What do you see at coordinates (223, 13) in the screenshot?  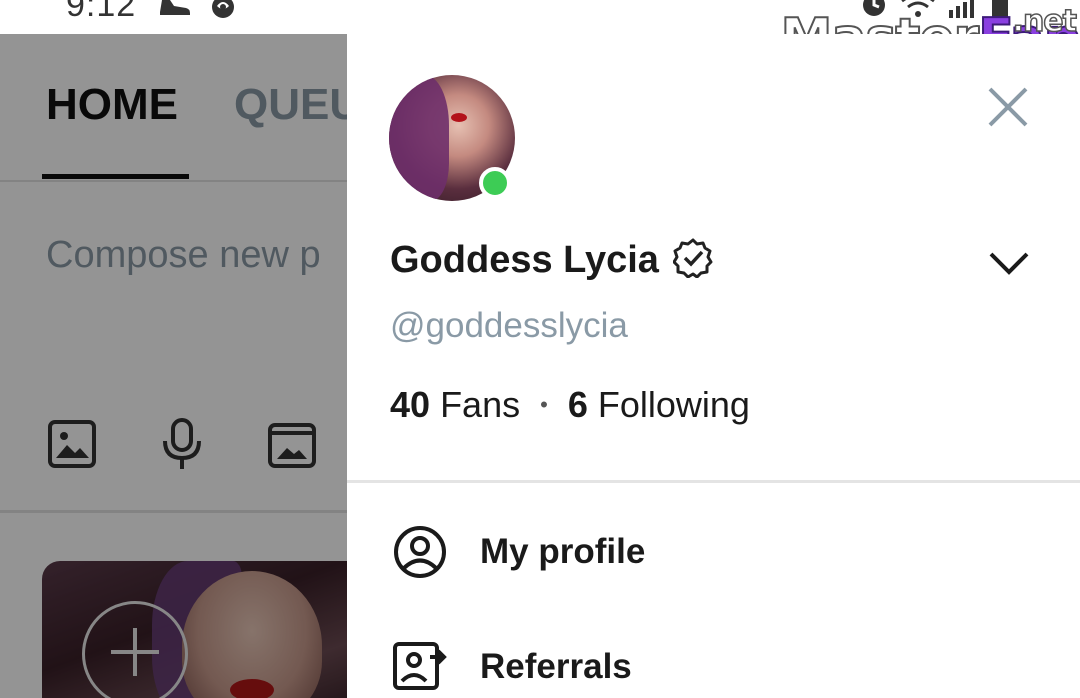 I see `rose-icon` at bounding box center [223, 13].